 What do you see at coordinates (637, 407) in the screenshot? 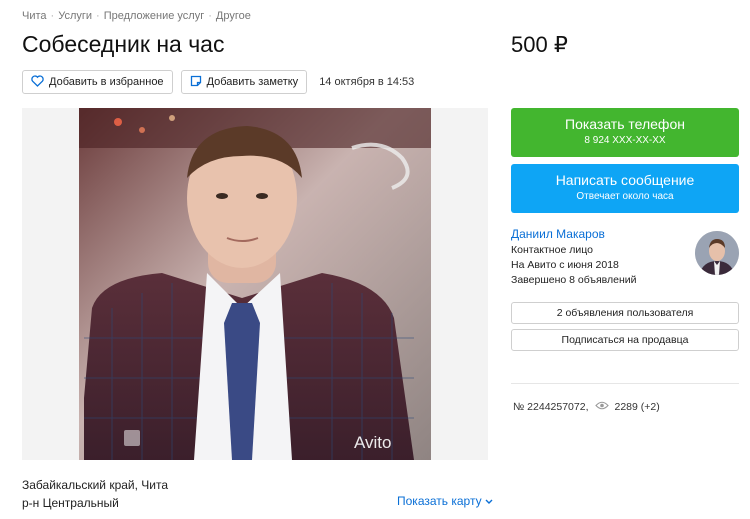
I see `views-count: 2289 (+2)` at bounding box center [637, 407].